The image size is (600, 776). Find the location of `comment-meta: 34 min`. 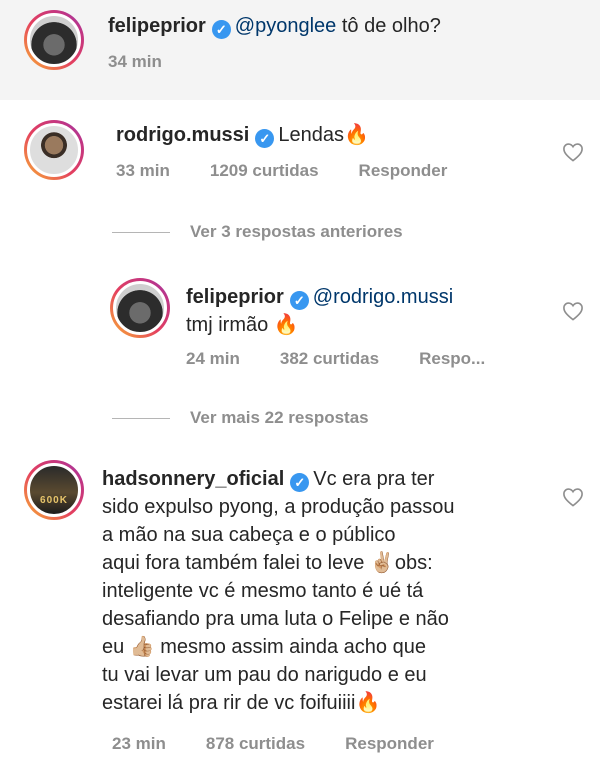

comment-meta: 34 min is located at coordinates (155, 62).